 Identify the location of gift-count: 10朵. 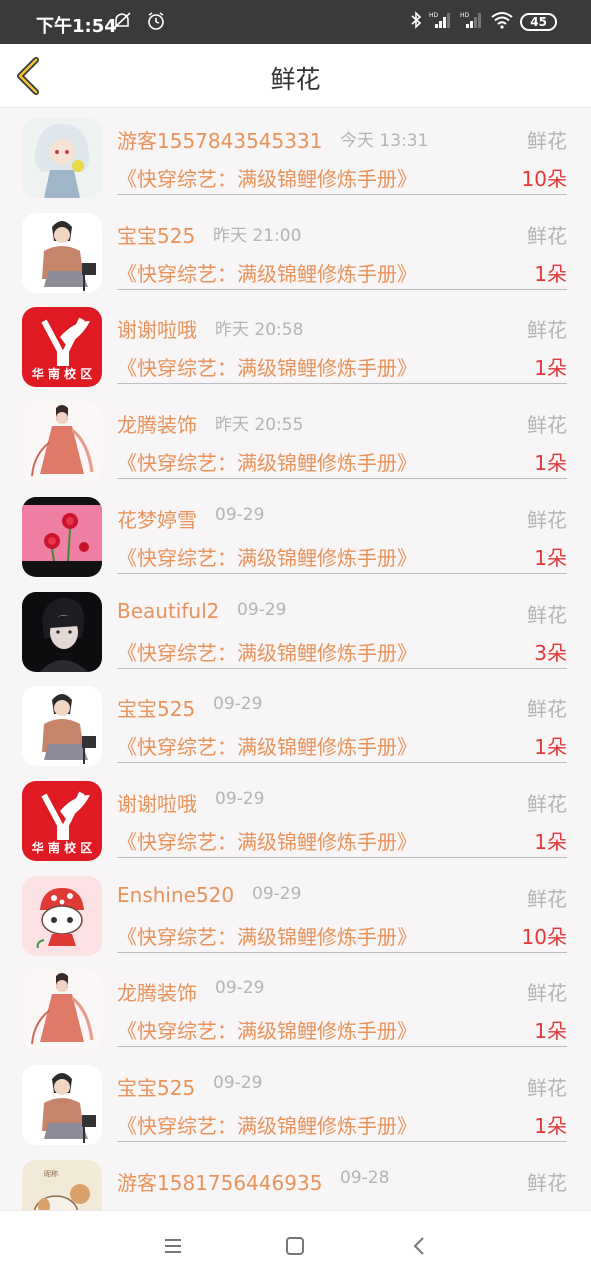
(544, 936).